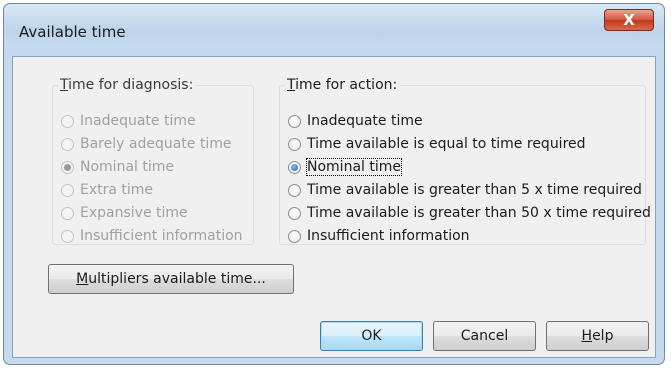 The width and height of the screenshot is (671, 370). What do you see at coordinates (152, 236) in the screenshot?
I see `diagnosis-option-insufficient: Insufficient information` at bounding box center [152, 236].